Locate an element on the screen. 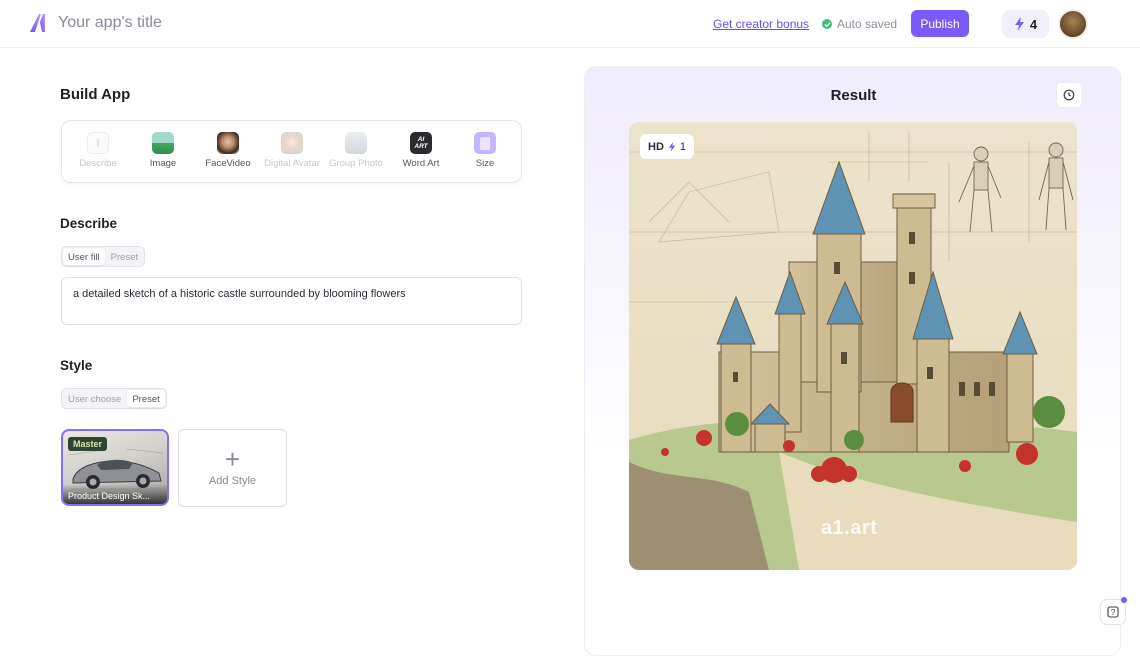 This screenshot has height=656, width=1140. tool-size: Size is located at coordinates (485, 150).